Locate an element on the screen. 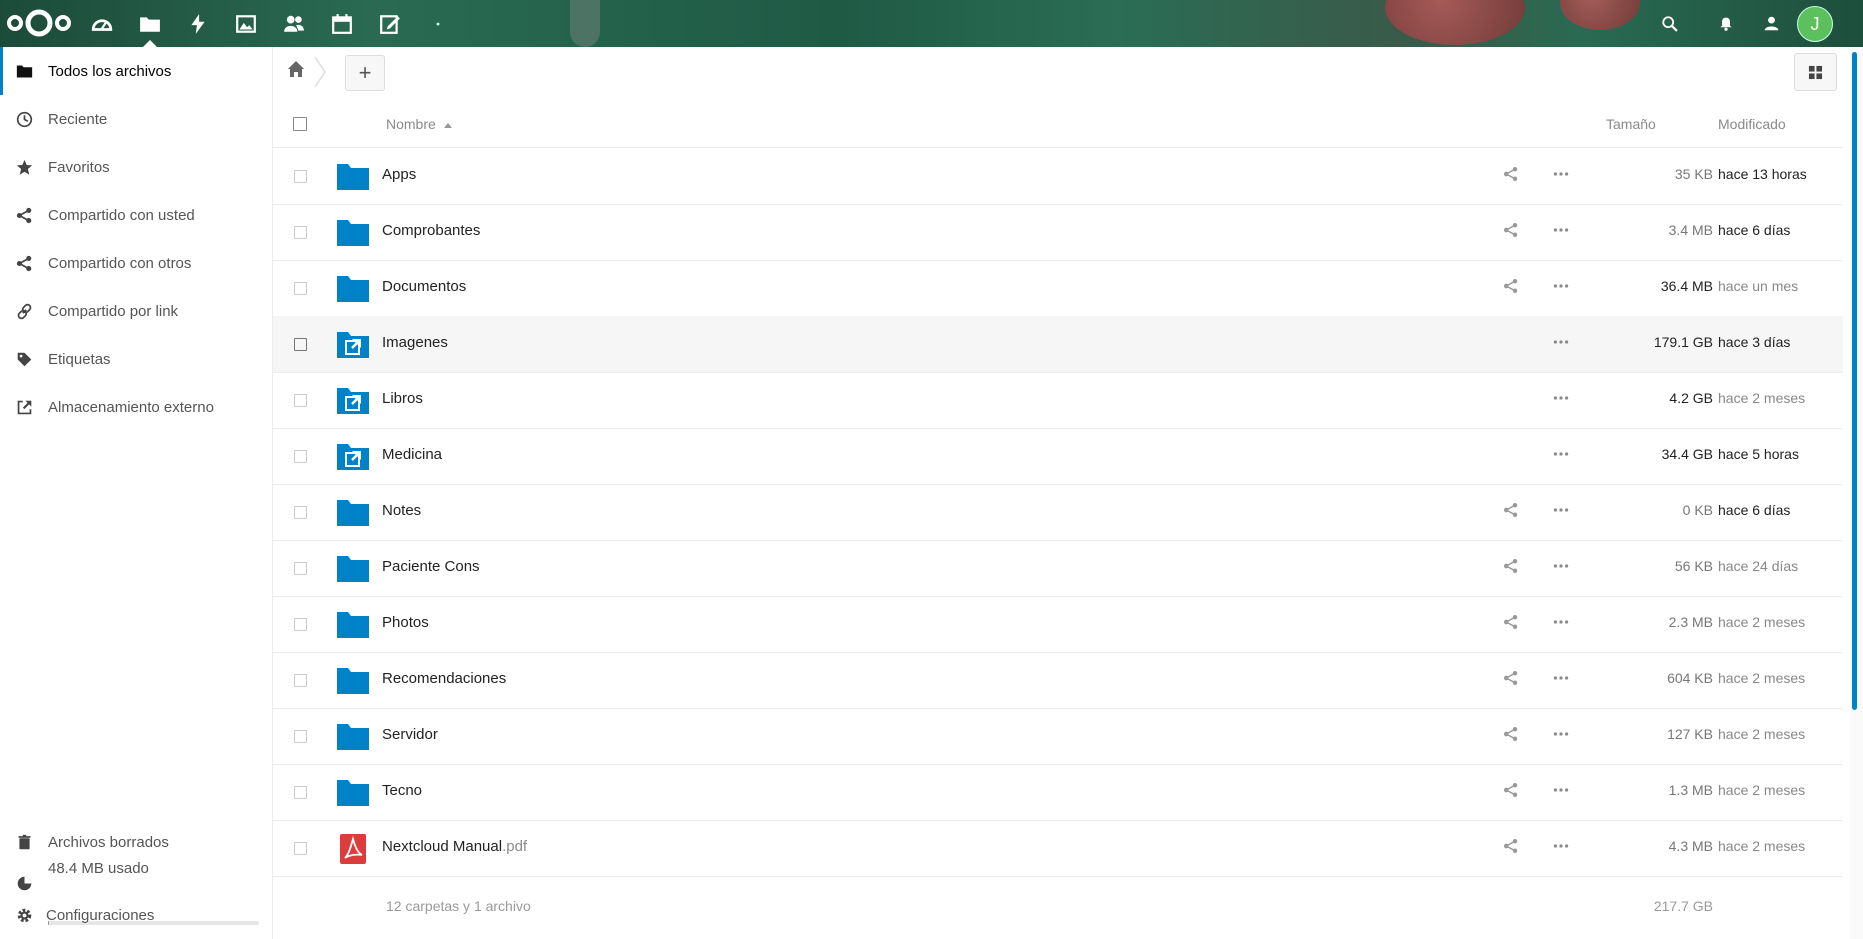 The image size is (1863, 939). app-contacts-icon is located at coordinates (294, 23).